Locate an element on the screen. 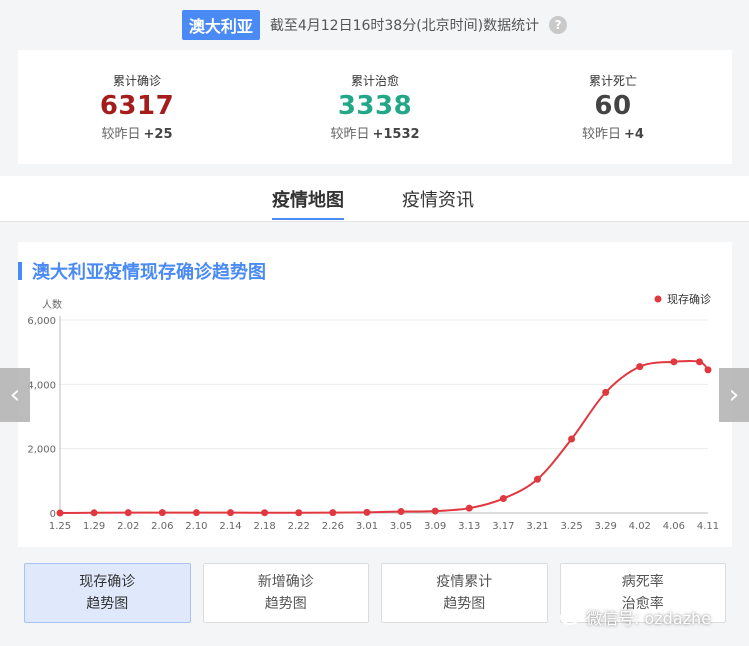 This screenshot has width=749, height=646. stat-confirmed: 累计确诊 6317 较昨日 +25 is located at coordinates (137, 107).